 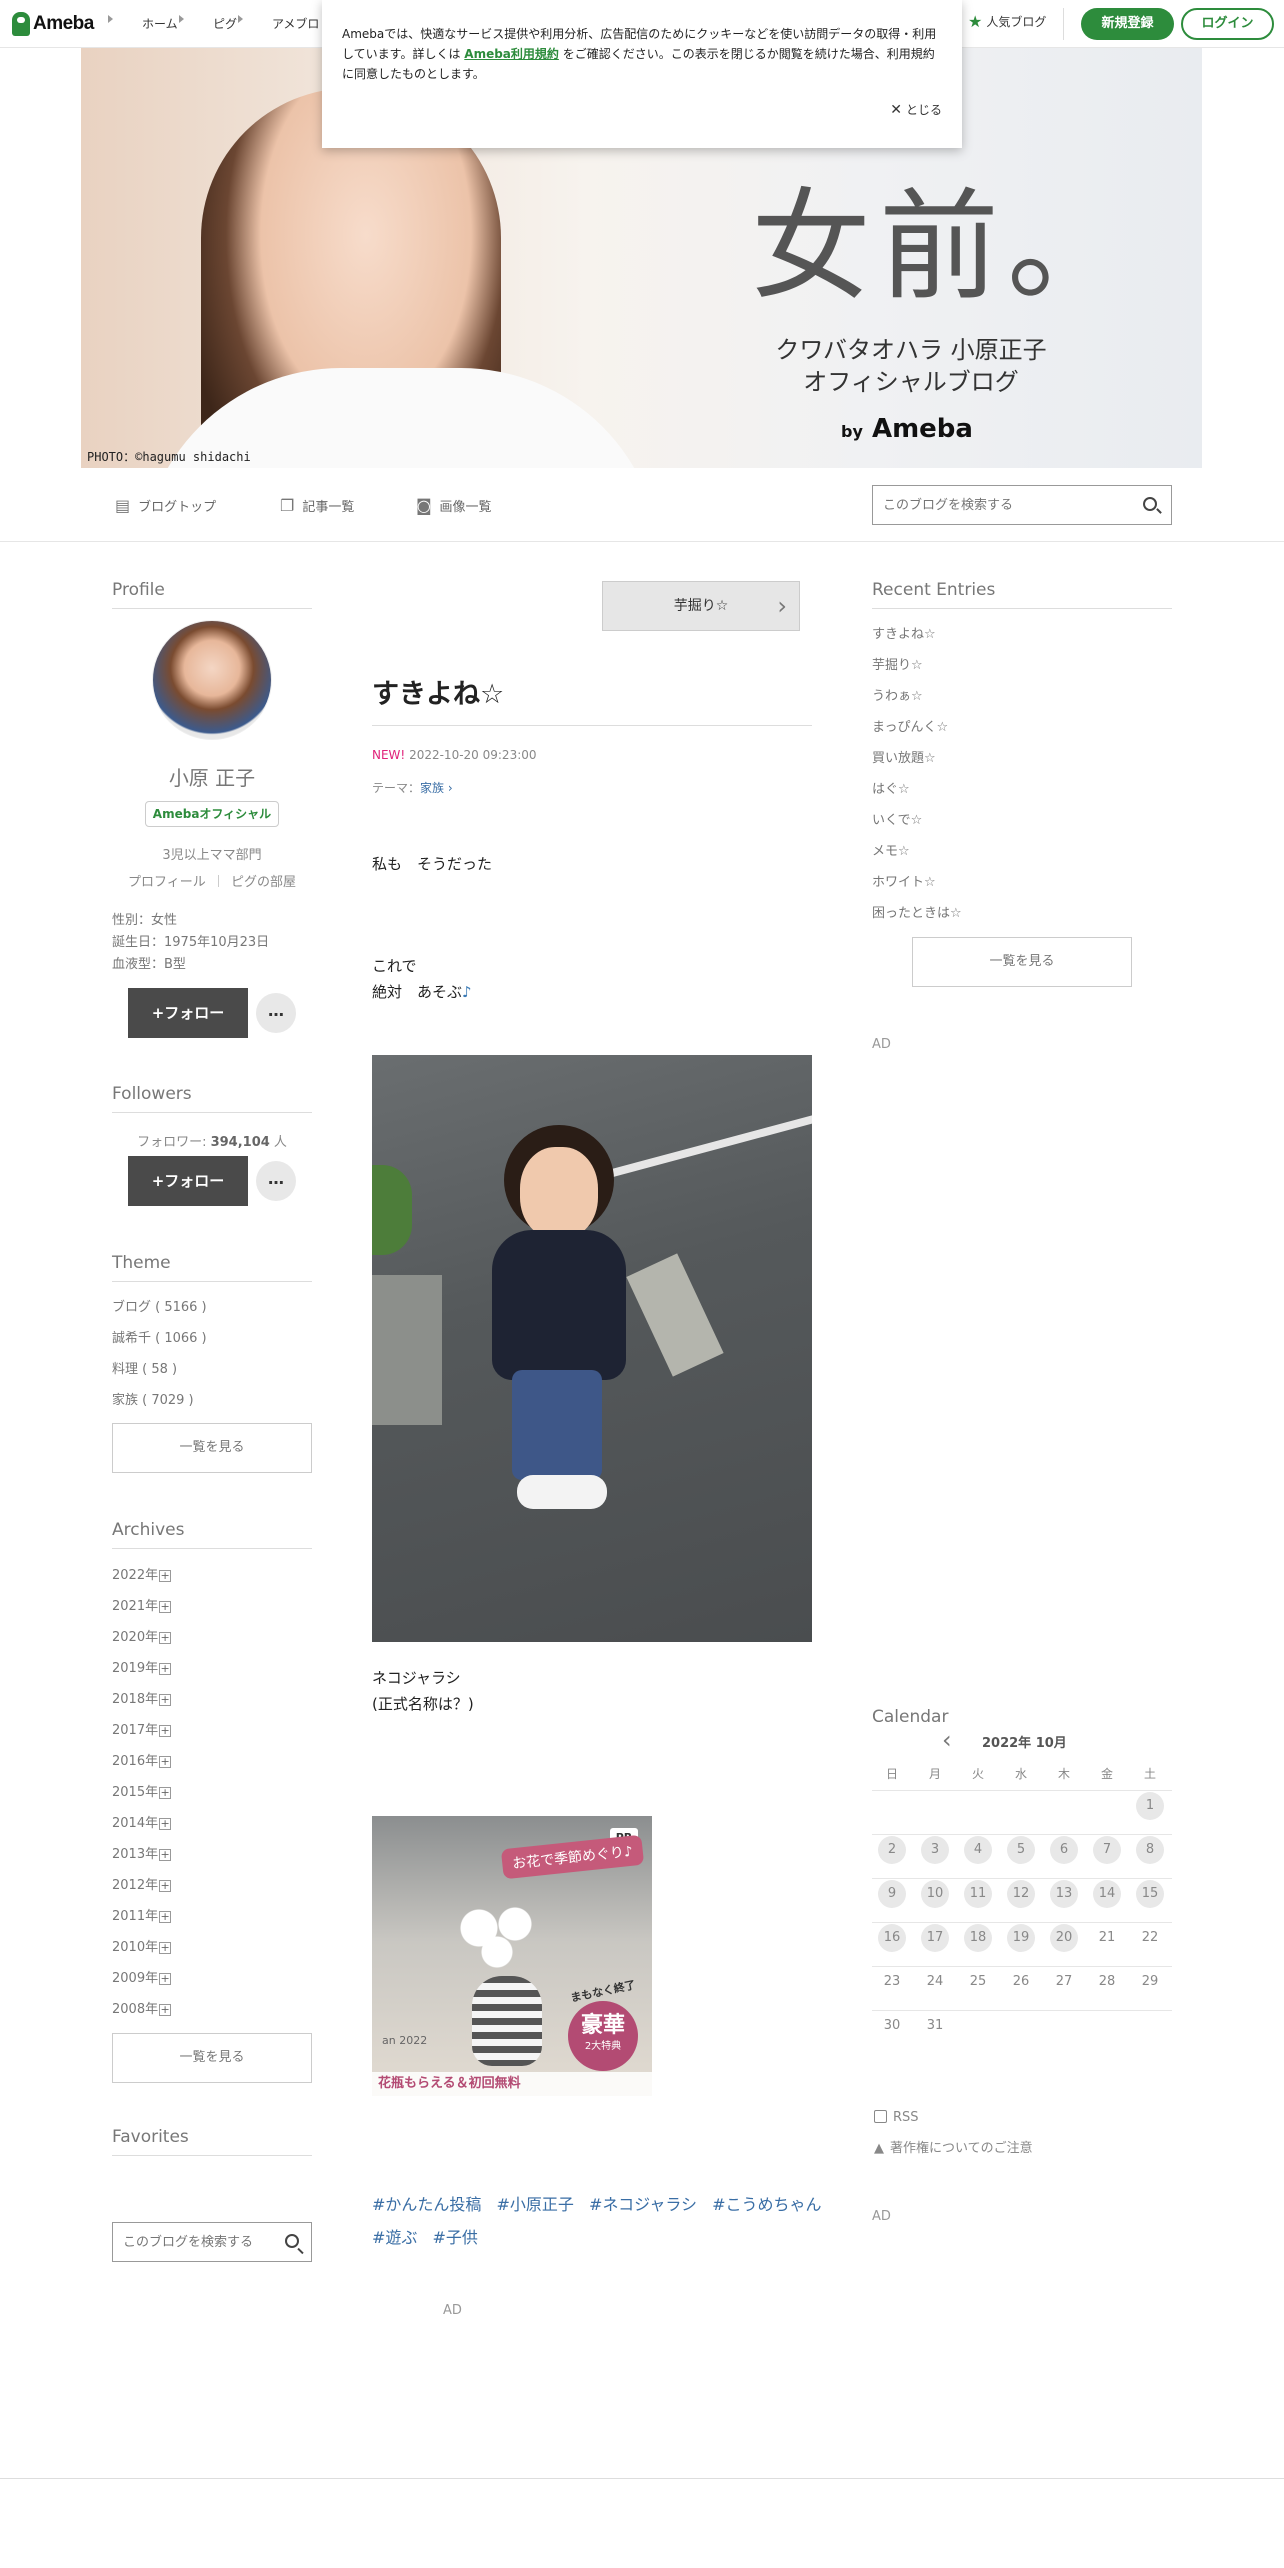 I want to click on cookie-close-button: ✕ とじる, so click(x=916, y=110).